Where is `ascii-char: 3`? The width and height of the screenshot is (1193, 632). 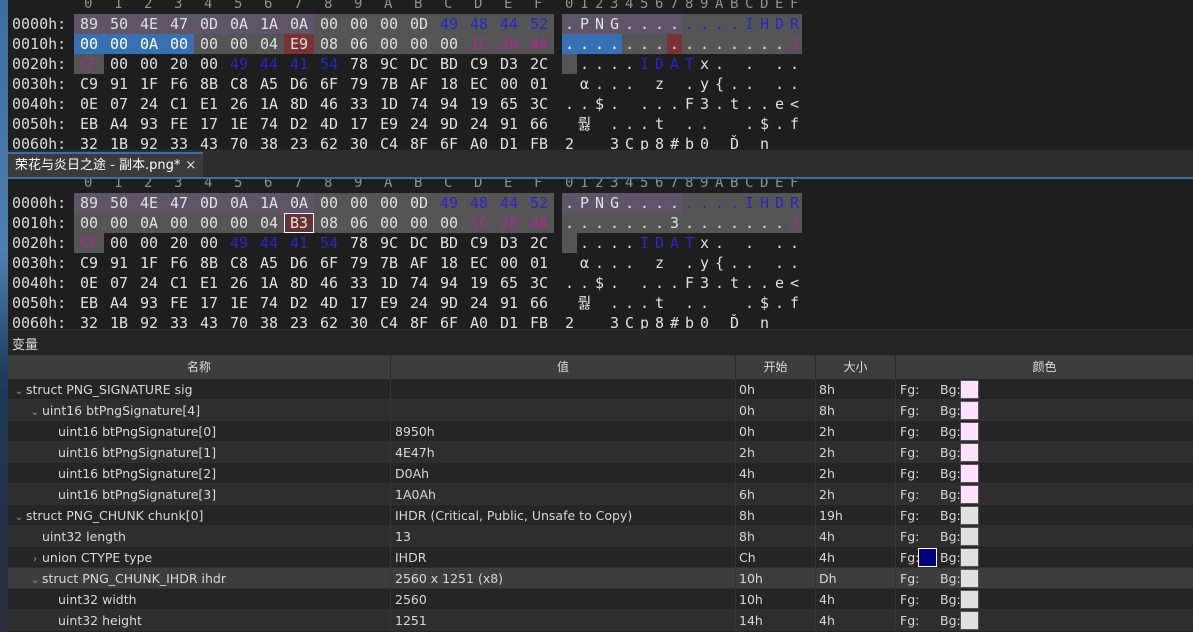 ascii-char: 3 is located at coordinates (614, 321).